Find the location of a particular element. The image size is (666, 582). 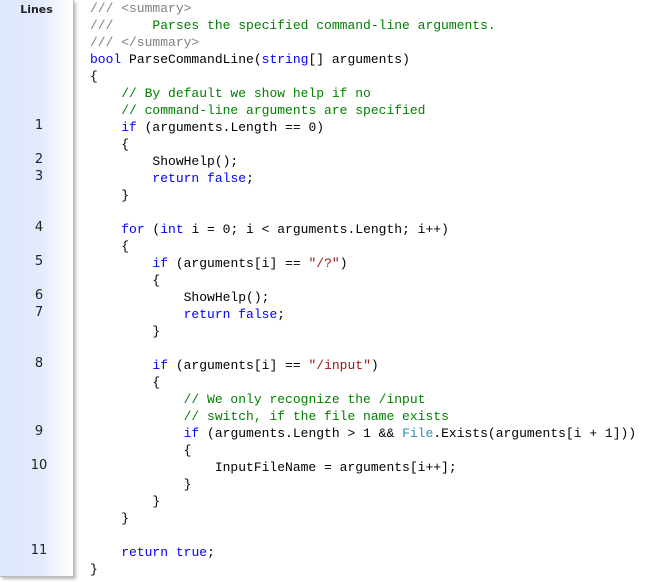

code-line: // command-line arguments are specified is located at coordinates (363, 110).